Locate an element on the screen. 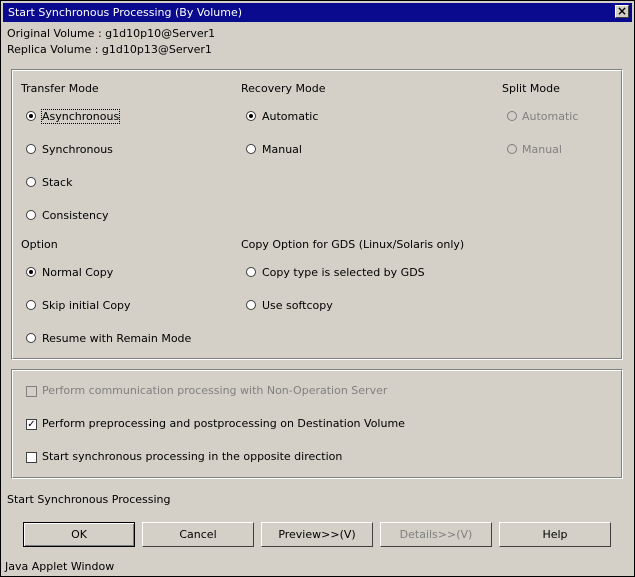 The height and width of the screenshot is (577, 635). copy-option-heading: Copy Option for GDS (Linux/Solaris only) is located at coordinates (353, 244).